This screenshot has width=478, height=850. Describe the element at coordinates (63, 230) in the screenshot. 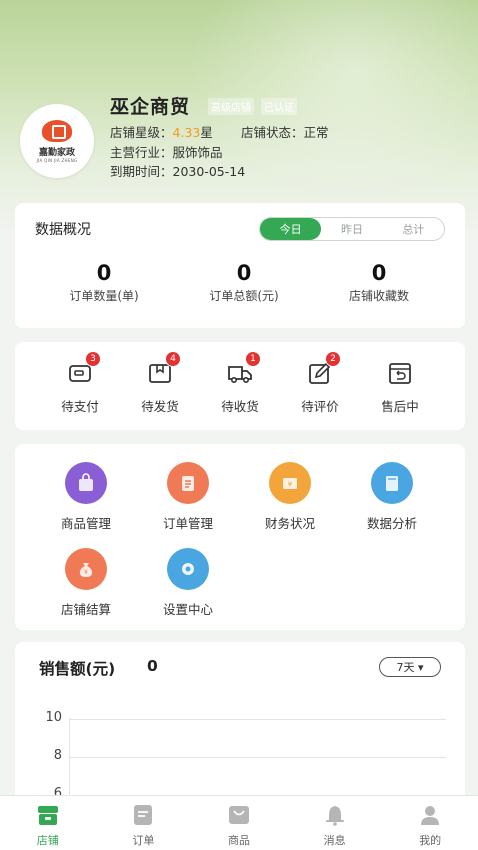

I see `overview-title: 数据概况` at that location.